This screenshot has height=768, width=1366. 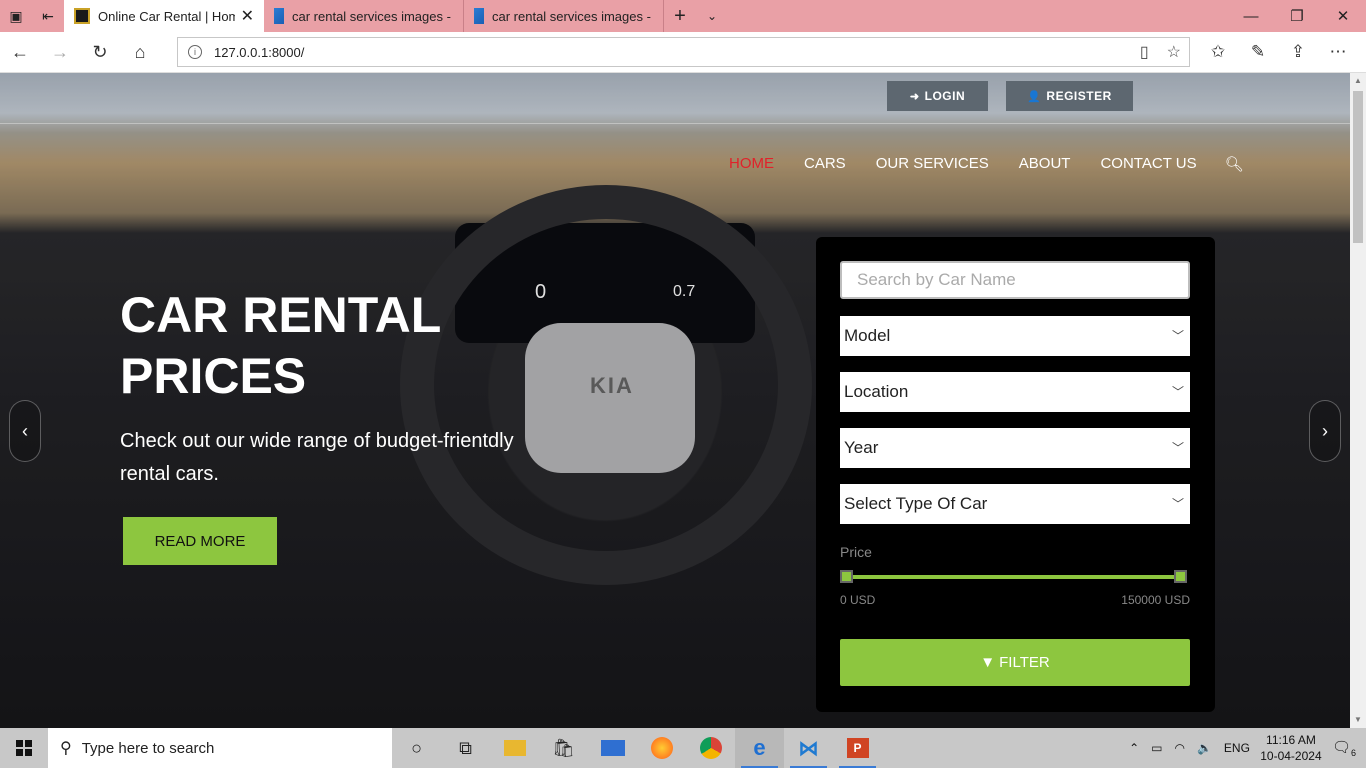 What do you see at coordinates (808, 748) in the screenshot?
I see `vscode-icon: ⋈` at bounding box center [808, 748].